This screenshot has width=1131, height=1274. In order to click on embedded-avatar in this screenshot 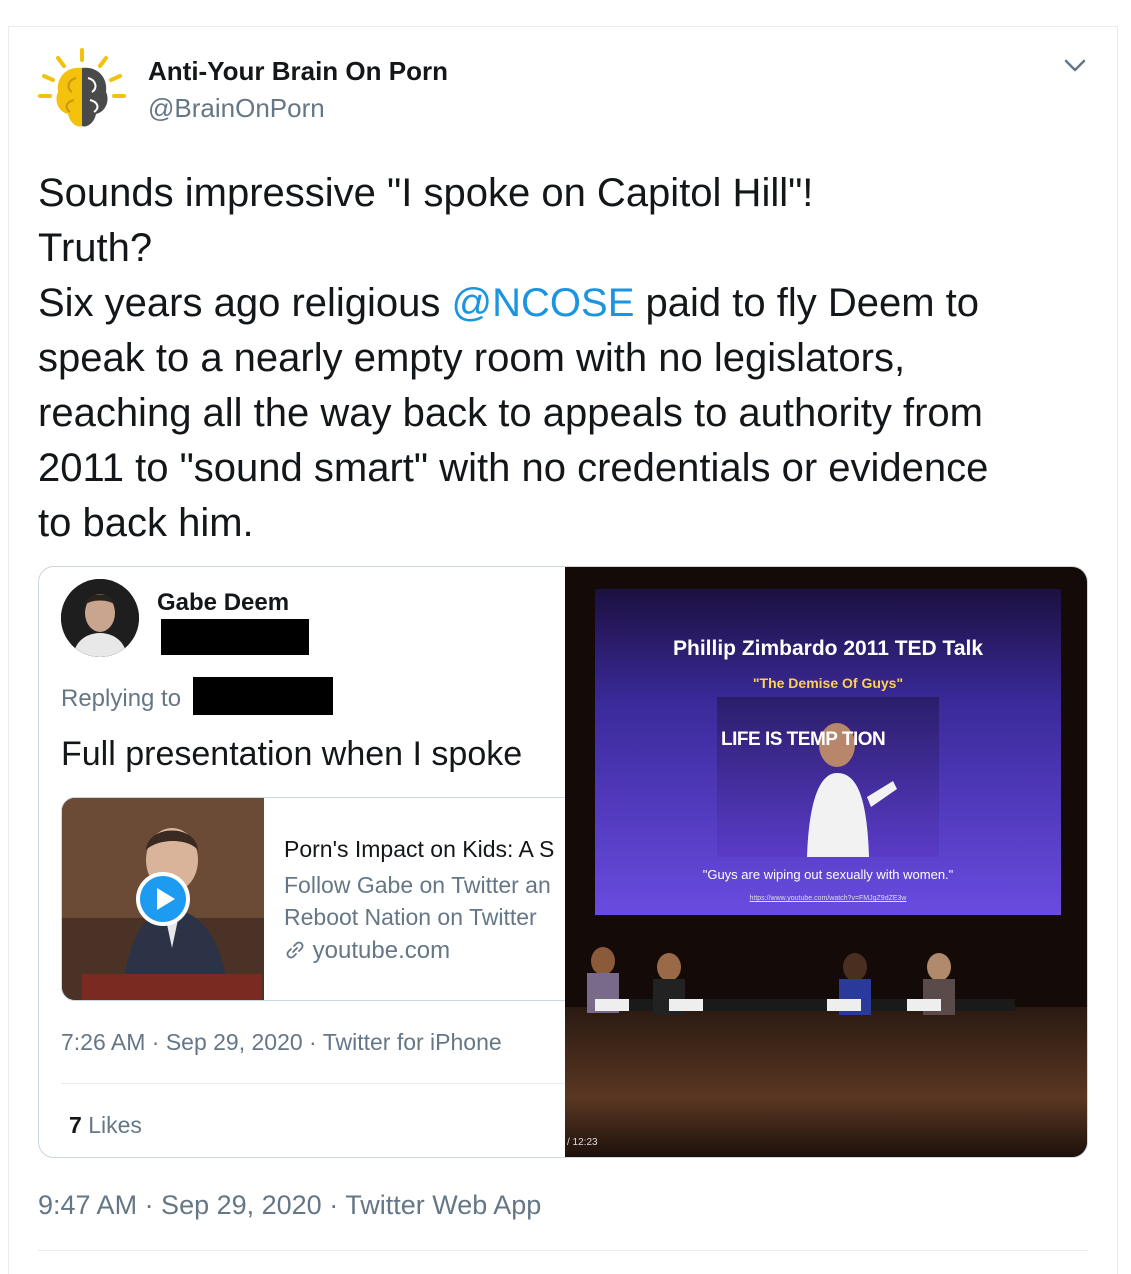, I will do `click(100, 618)`.